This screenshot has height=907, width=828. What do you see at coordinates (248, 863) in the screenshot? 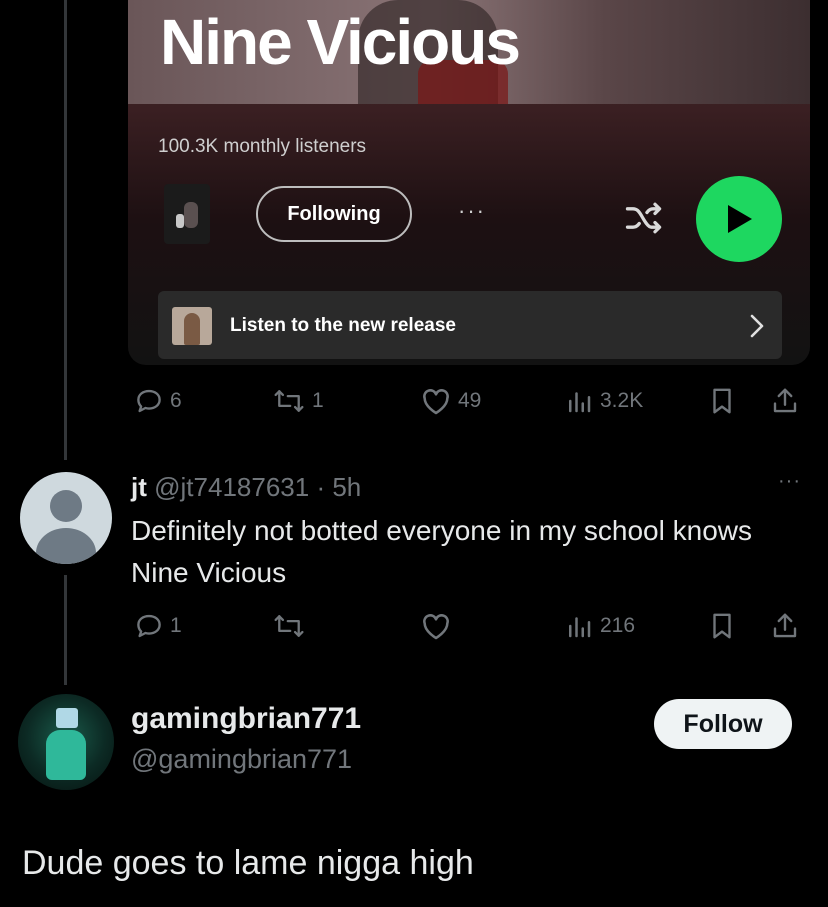
I see `post-text: Dude goes to lame nigga high` at bounding box center [248, 863].